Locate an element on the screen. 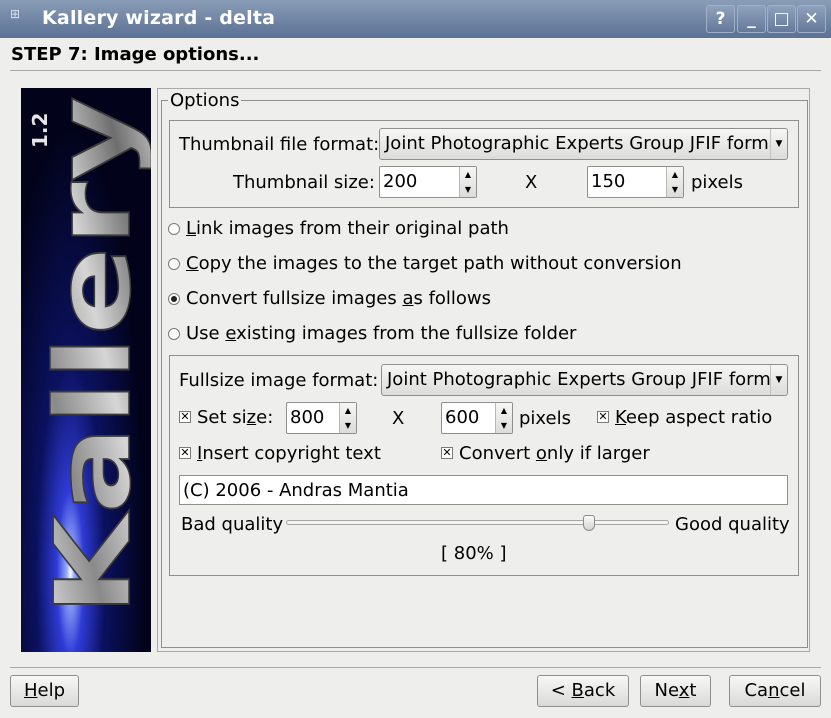  fullsize-width-value: 800 is located at coordinates (307, 417).